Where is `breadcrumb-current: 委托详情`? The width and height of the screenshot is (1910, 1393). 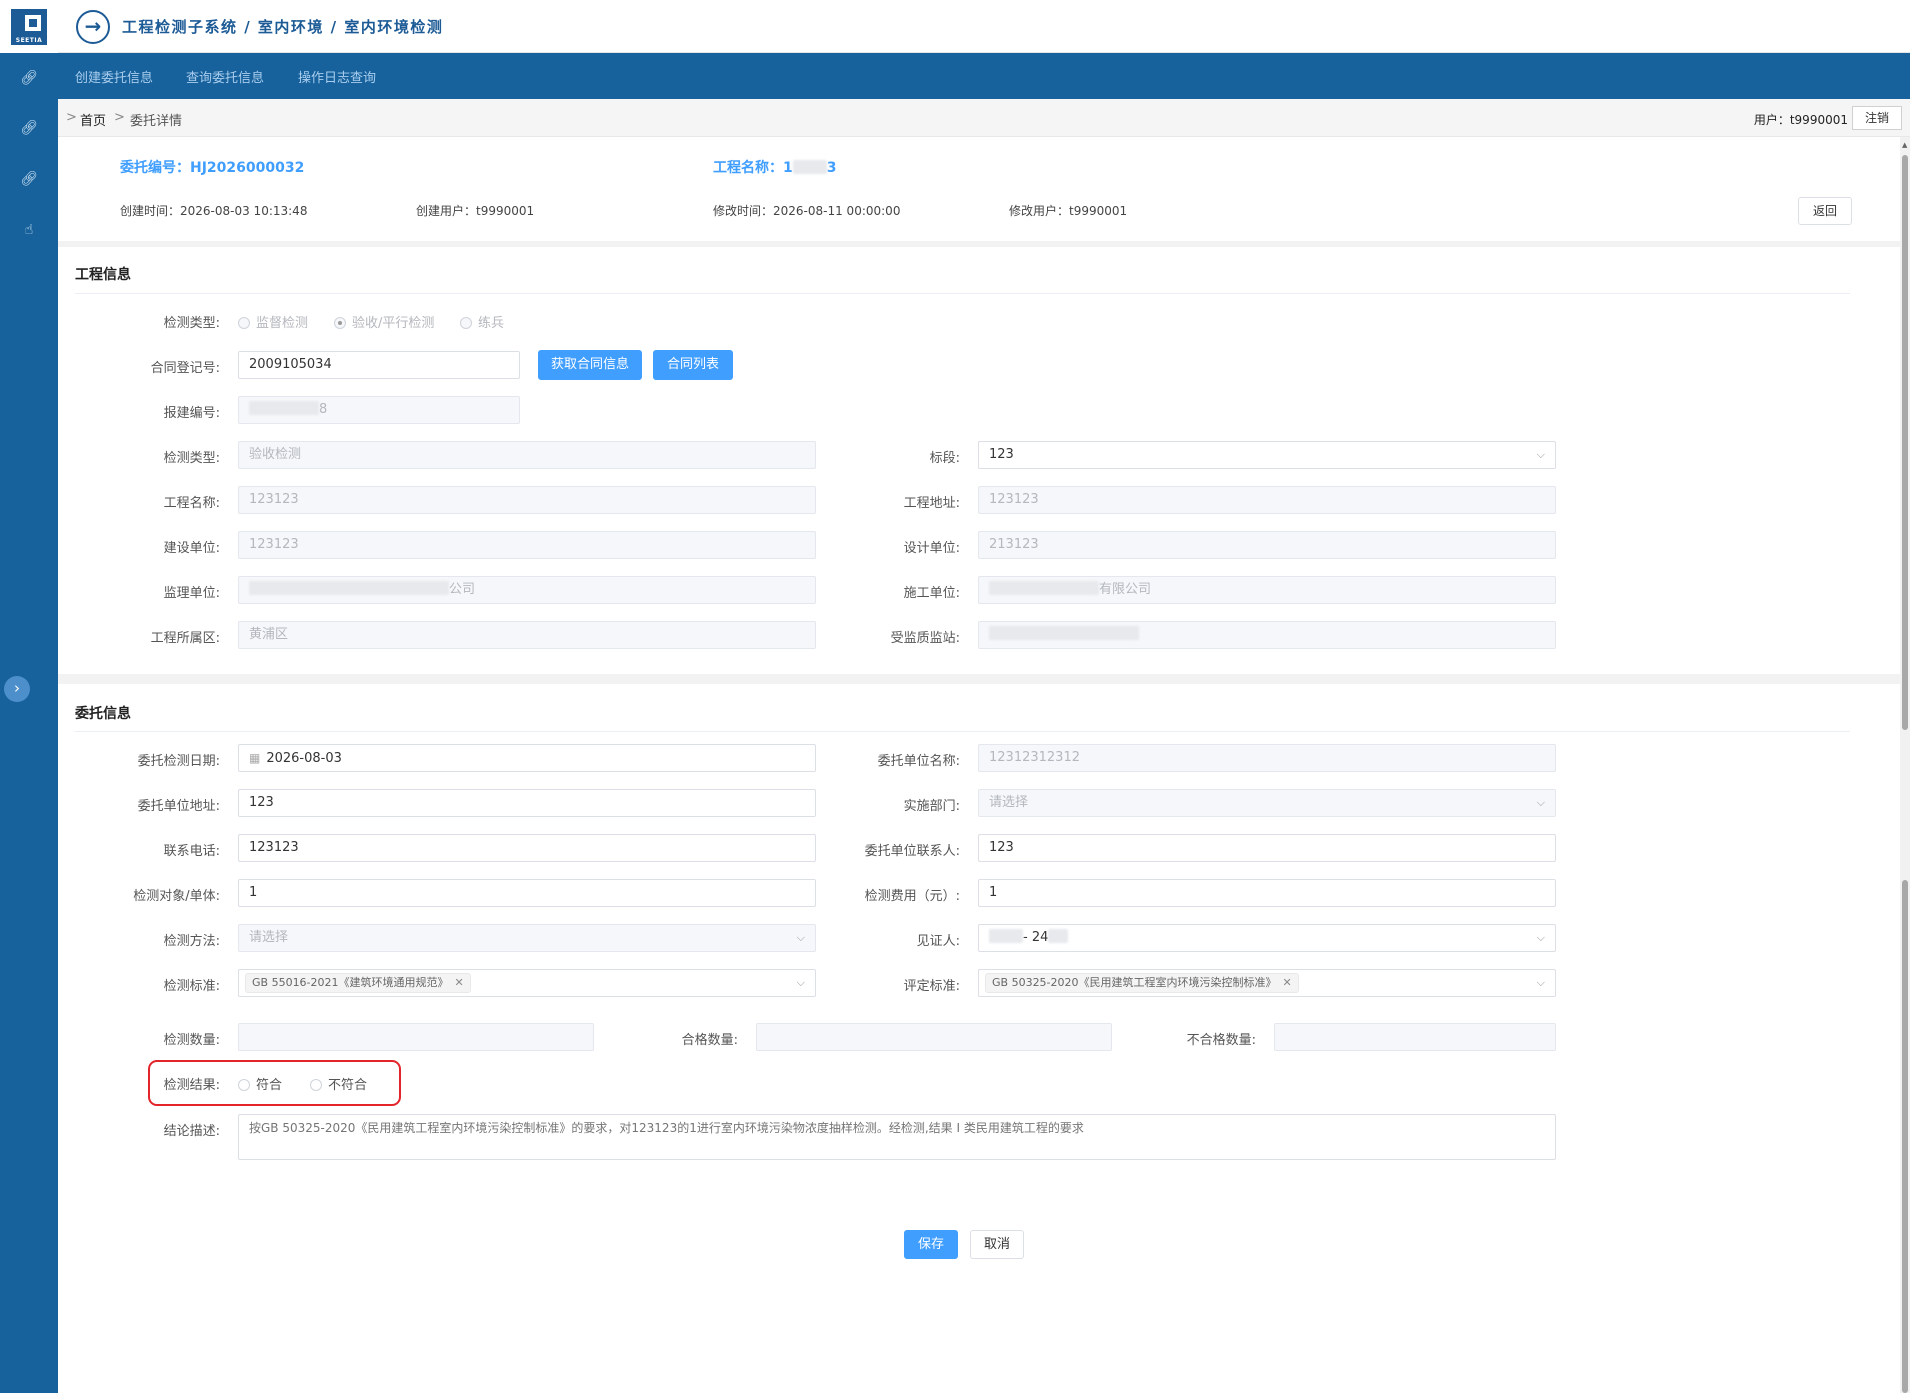 breadcrumb-current: 委托详情 is located at coordinates (156, 121).